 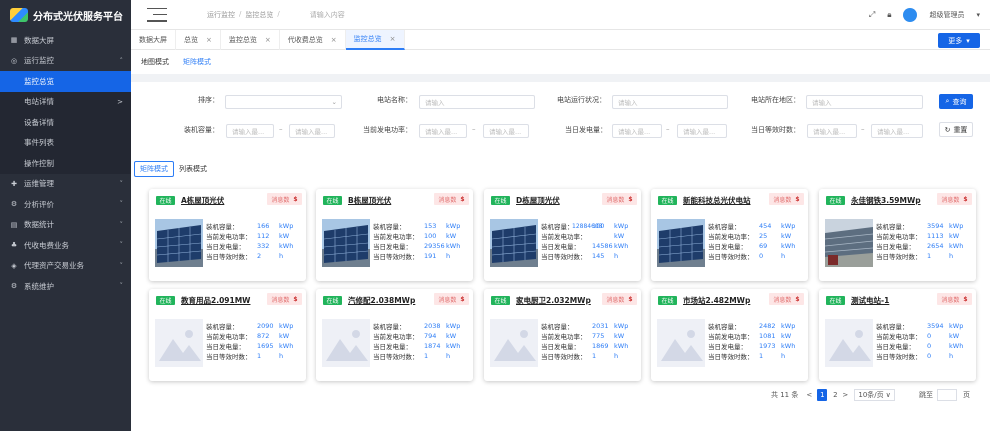 What do you see at coordinates (947, 395) in the screenshot?
I see `goto-page-input` at bounding box center [947, 395].